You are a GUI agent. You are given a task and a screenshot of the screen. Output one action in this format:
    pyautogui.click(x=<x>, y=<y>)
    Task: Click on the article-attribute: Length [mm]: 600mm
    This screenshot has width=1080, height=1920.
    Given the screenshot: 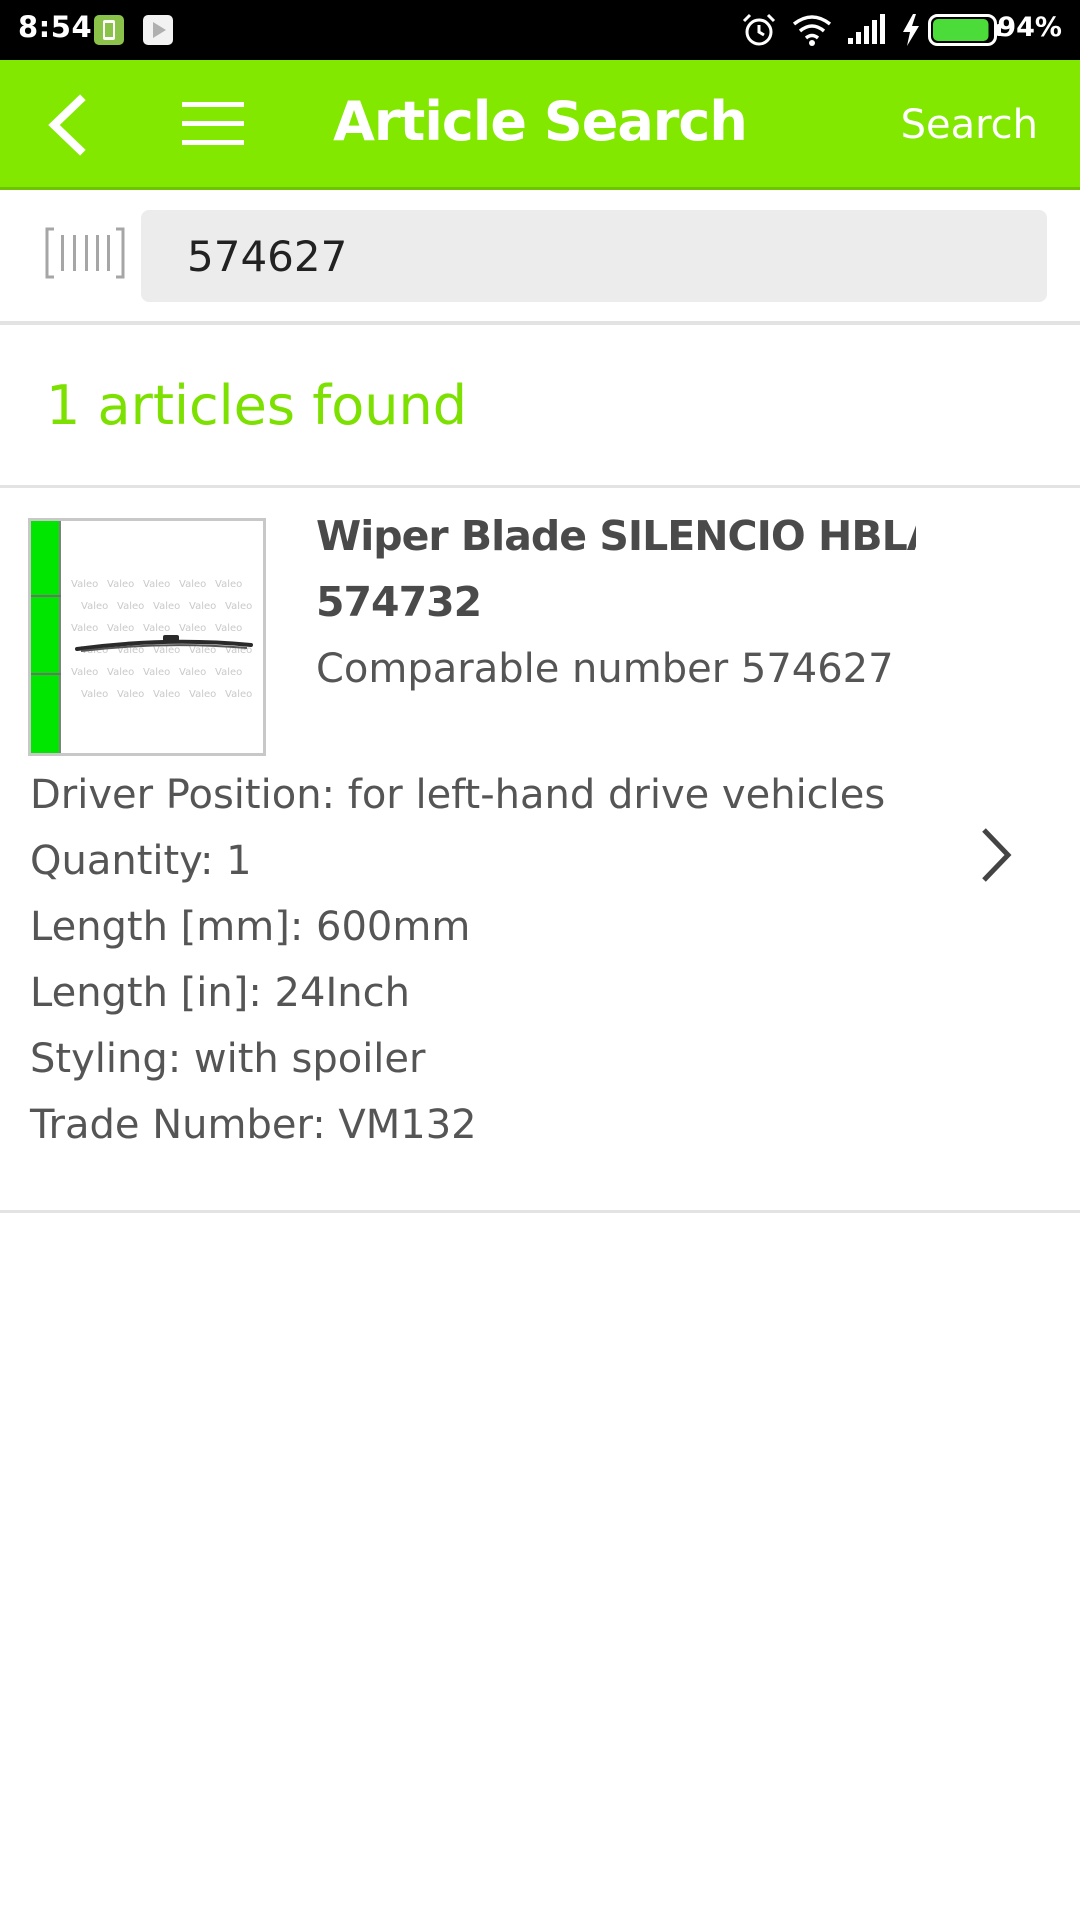 What is the action you would take?
    pyautogui.click(x=250, y=927)
    